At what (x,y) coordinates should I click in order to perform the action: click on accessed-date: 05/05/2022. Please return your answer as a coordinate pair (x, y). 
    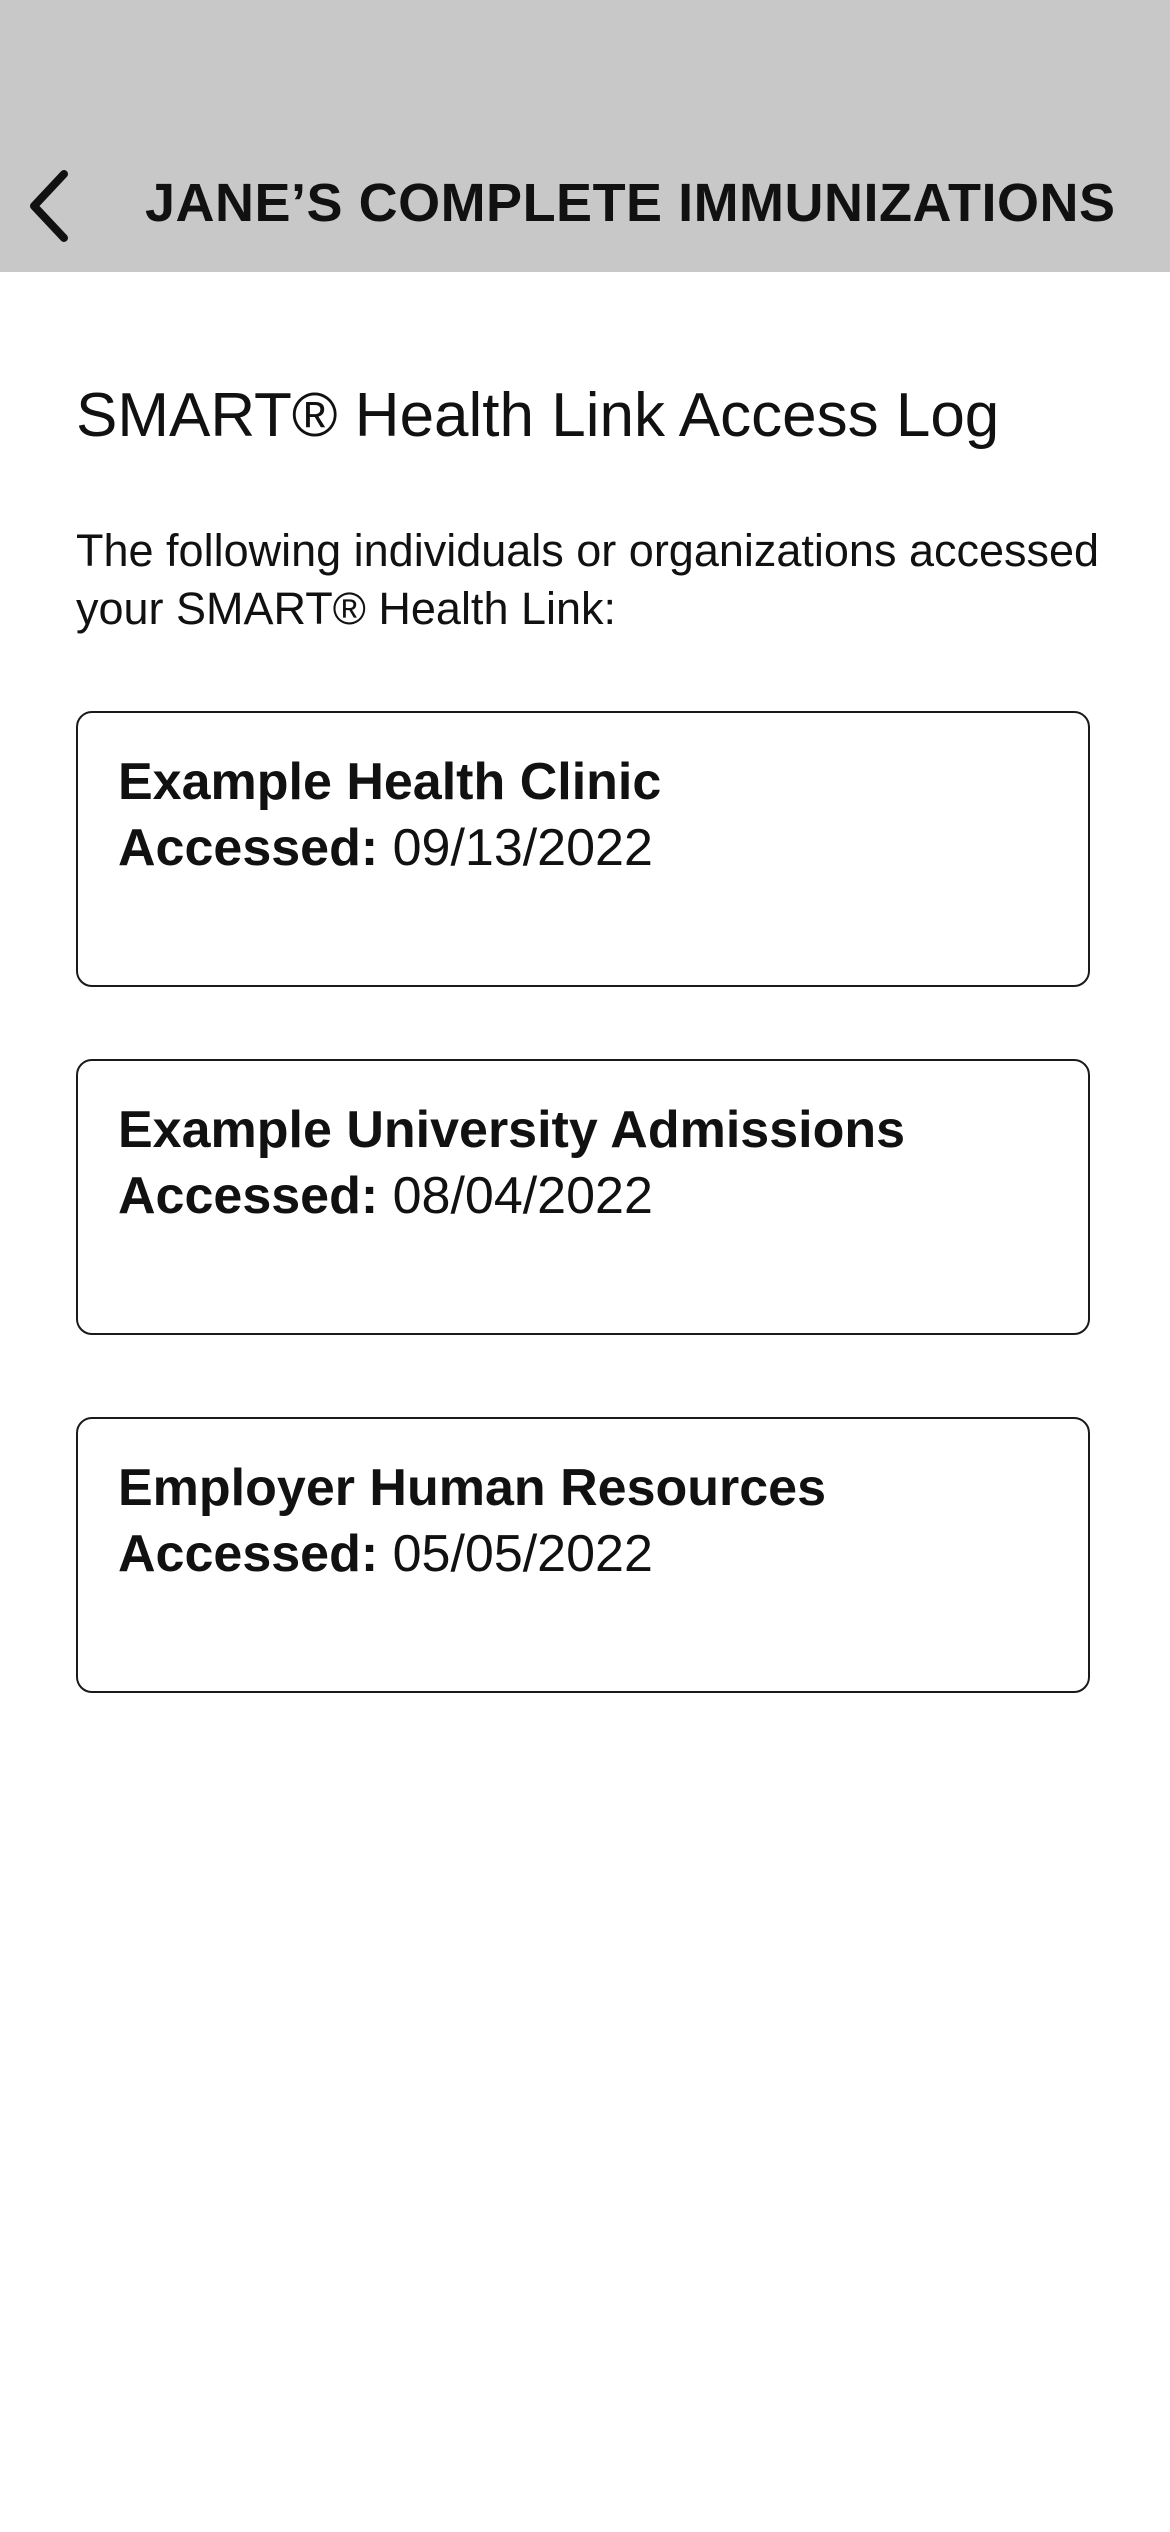
    Looking at the image, I should click on (522, 1554).